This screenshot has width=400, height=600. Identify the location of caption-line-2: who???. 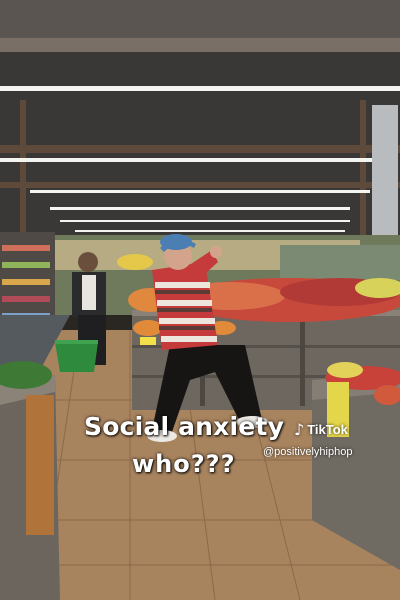
(184, 464).